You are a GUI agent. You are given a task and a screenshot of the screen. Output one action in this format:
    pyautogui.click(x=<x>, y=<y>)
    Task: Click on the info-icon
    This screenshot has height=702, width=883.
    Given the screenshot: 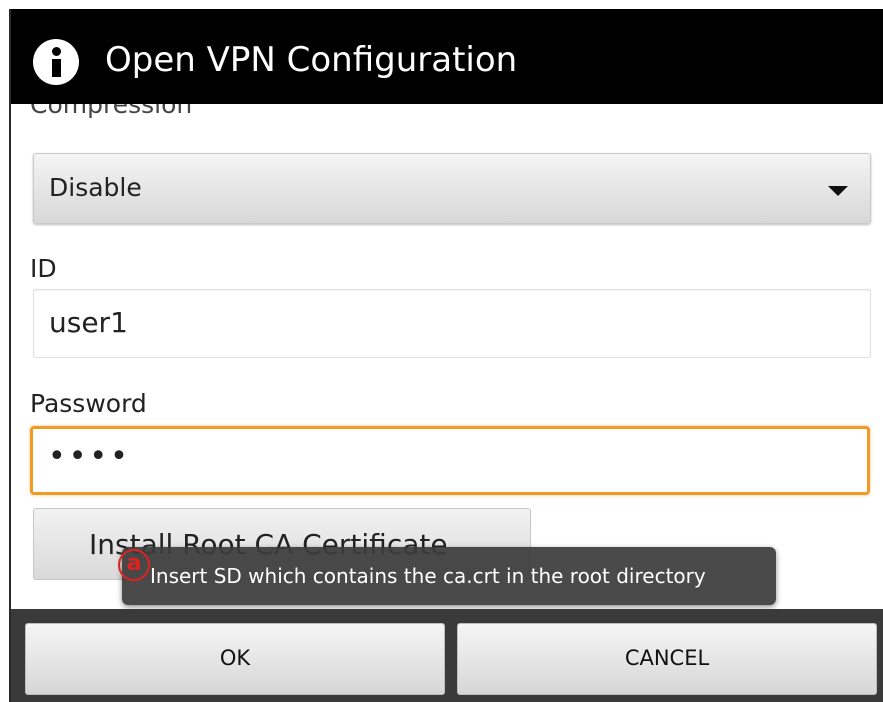 What is the action you would take?
    pyautogui.click(x=56, y=62)
    